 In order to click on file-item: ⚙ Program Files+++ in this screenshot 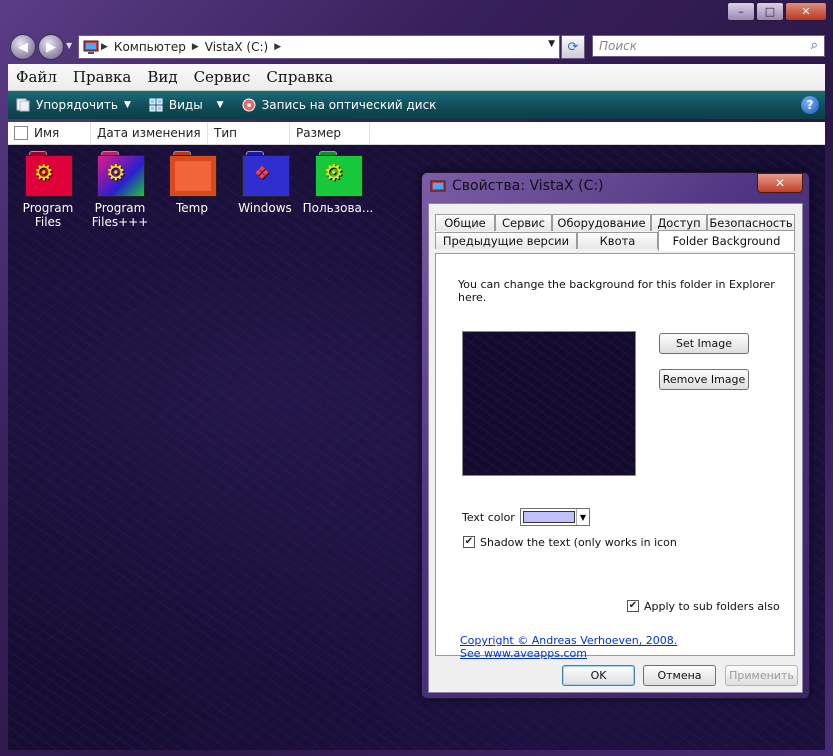, I will do `click(120, 190)`.